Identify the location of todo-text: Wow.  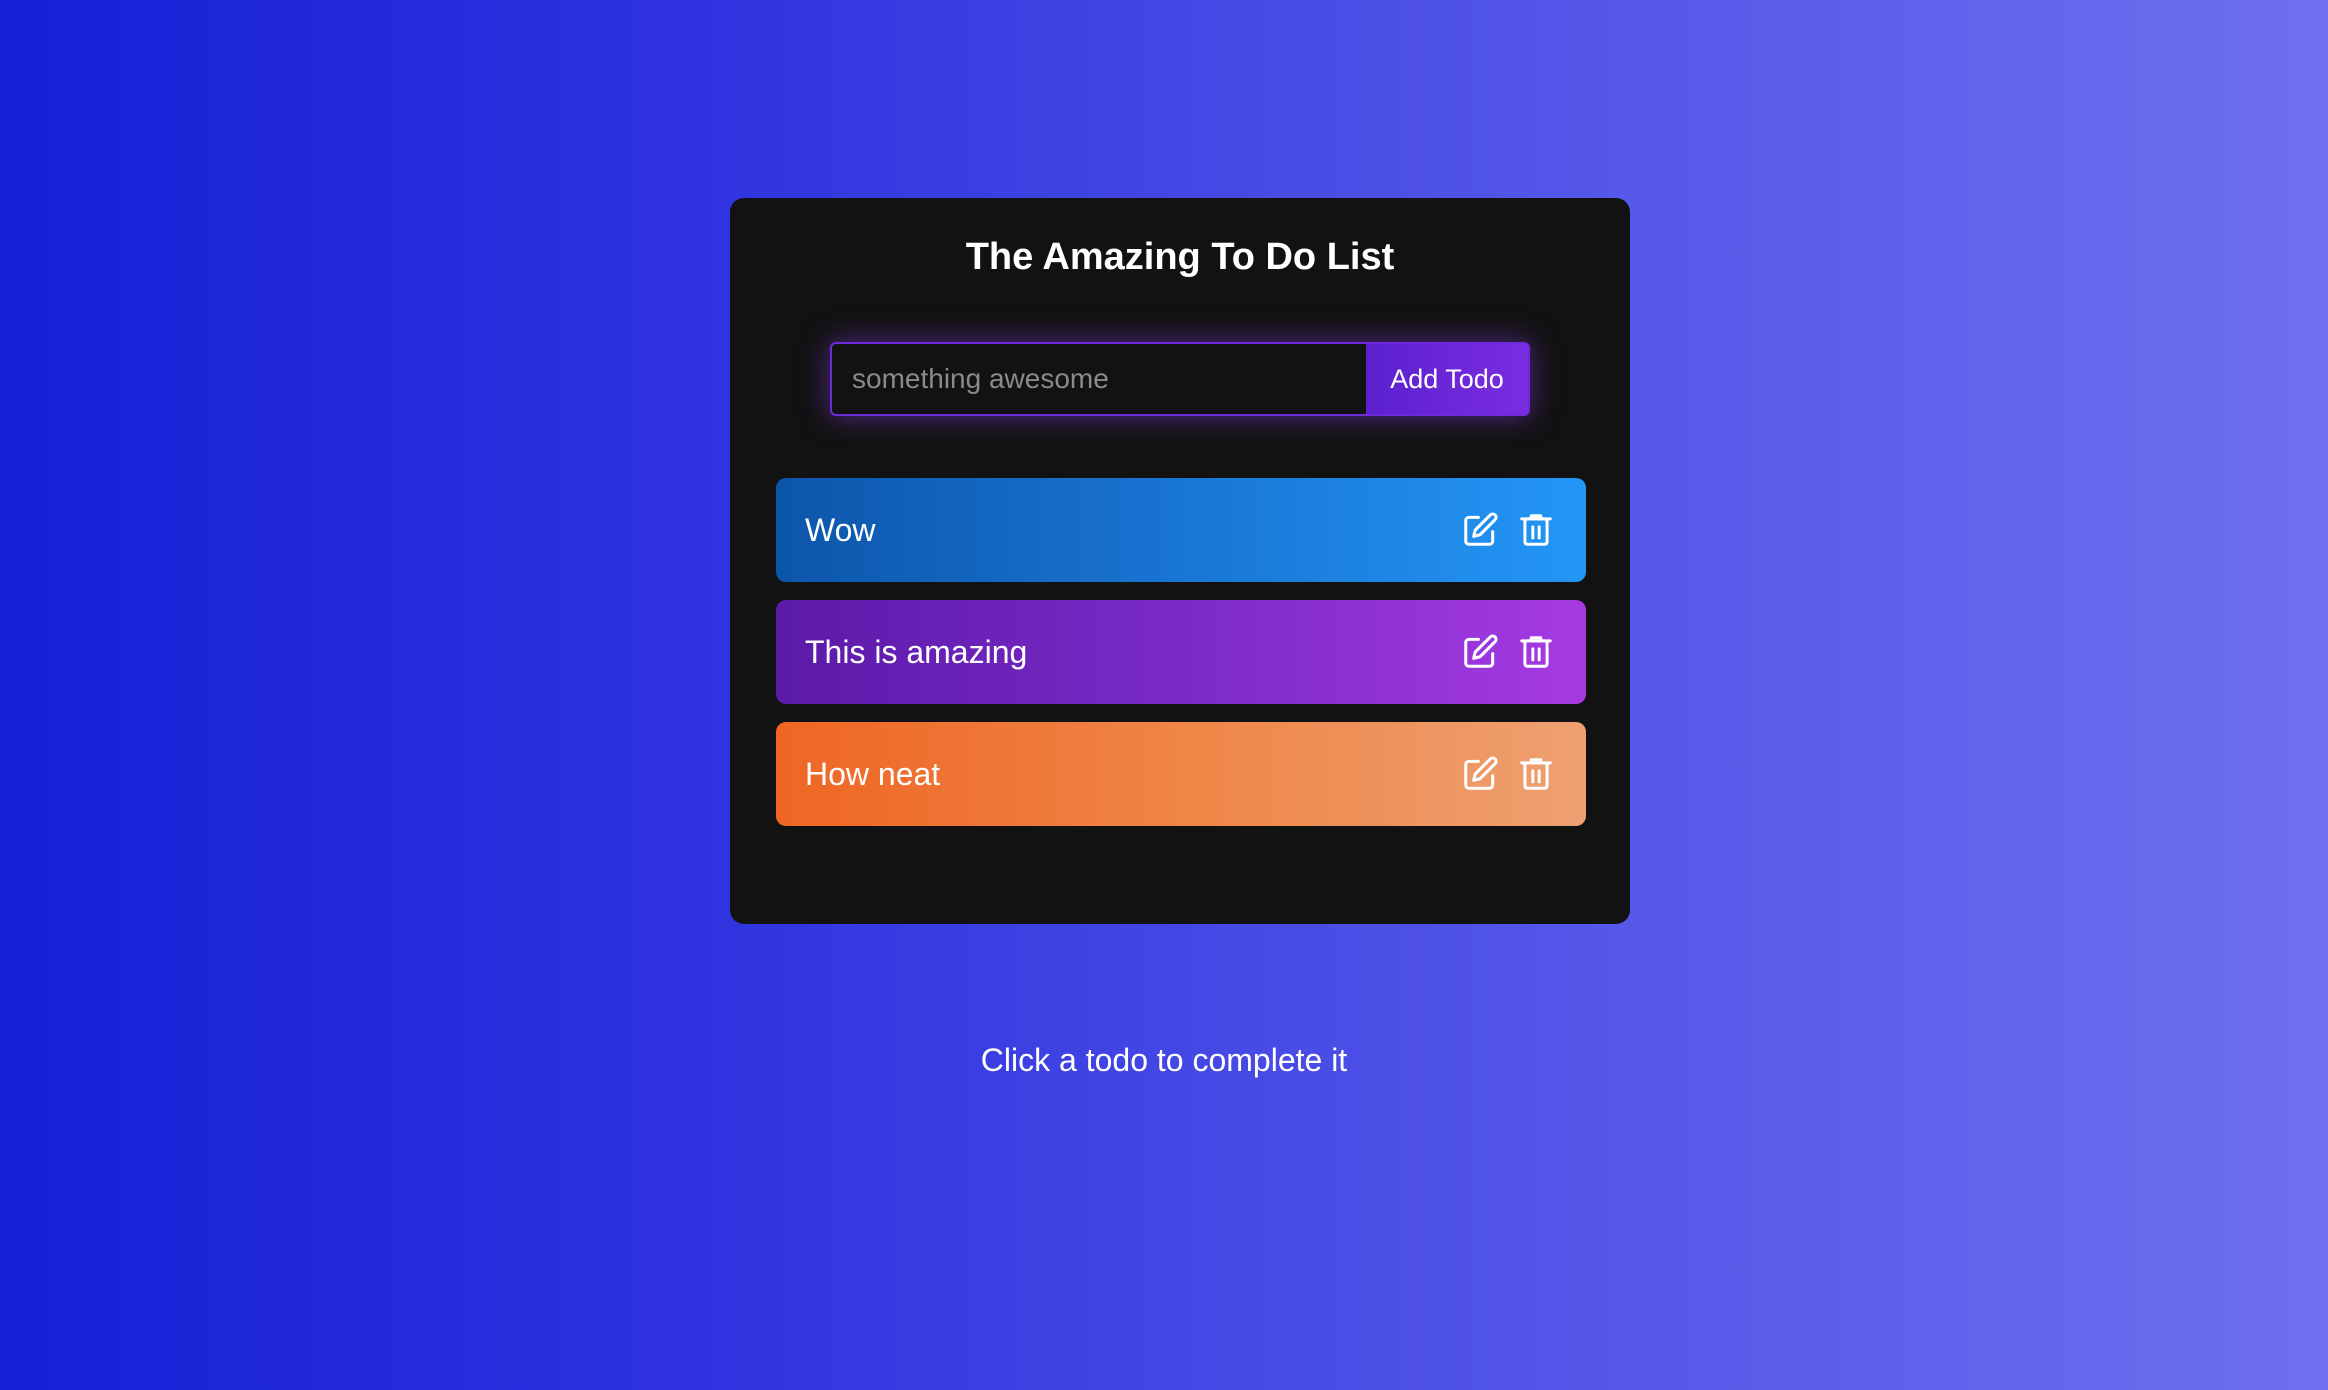
(840, 529).